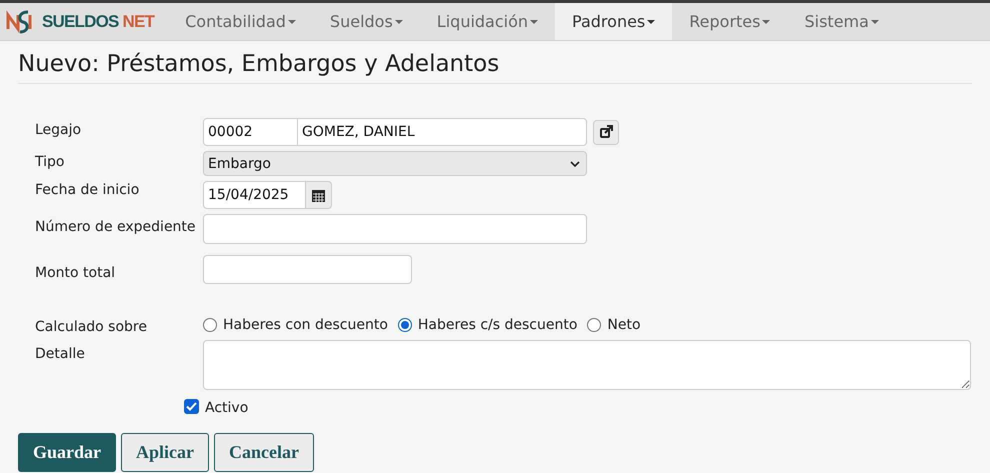 This screenshot has width=990, height=473. What do you see at coordinates (91, 326) in the screenshot?
I see `field-label: Calculado sobre` at bounding box center [91, 326].